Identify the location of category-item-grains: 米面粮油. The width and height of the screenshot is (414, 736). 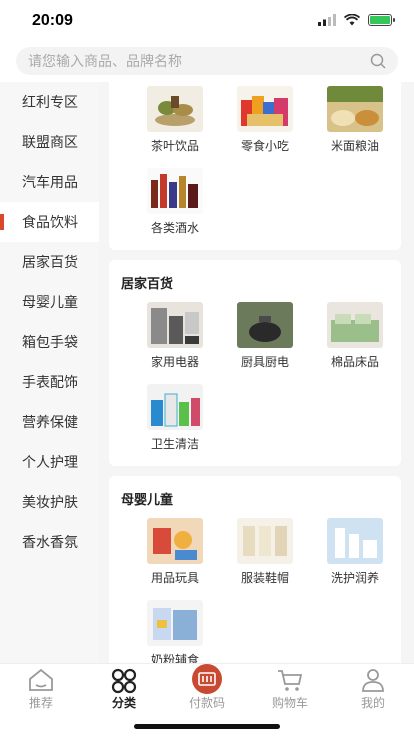
(355, 120).